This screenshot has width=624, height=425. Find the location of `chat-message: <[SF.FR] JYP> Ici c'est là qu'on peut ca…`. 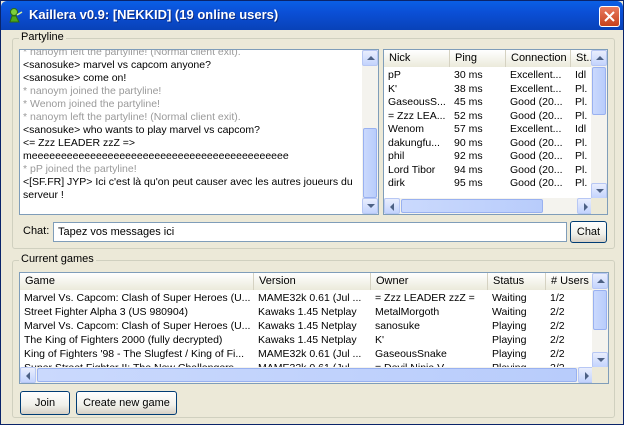

chat-message: <[SF.FR] JYP> Ici c'est là qu'on peut ca… is located at coordinates (188, 188).